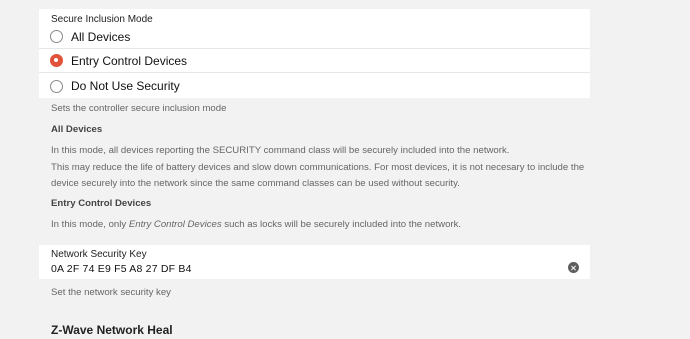  Describe the element at coordinates (99, 254) in the screenshot. I see `network-security-key-label: Network Security Key` at that location.